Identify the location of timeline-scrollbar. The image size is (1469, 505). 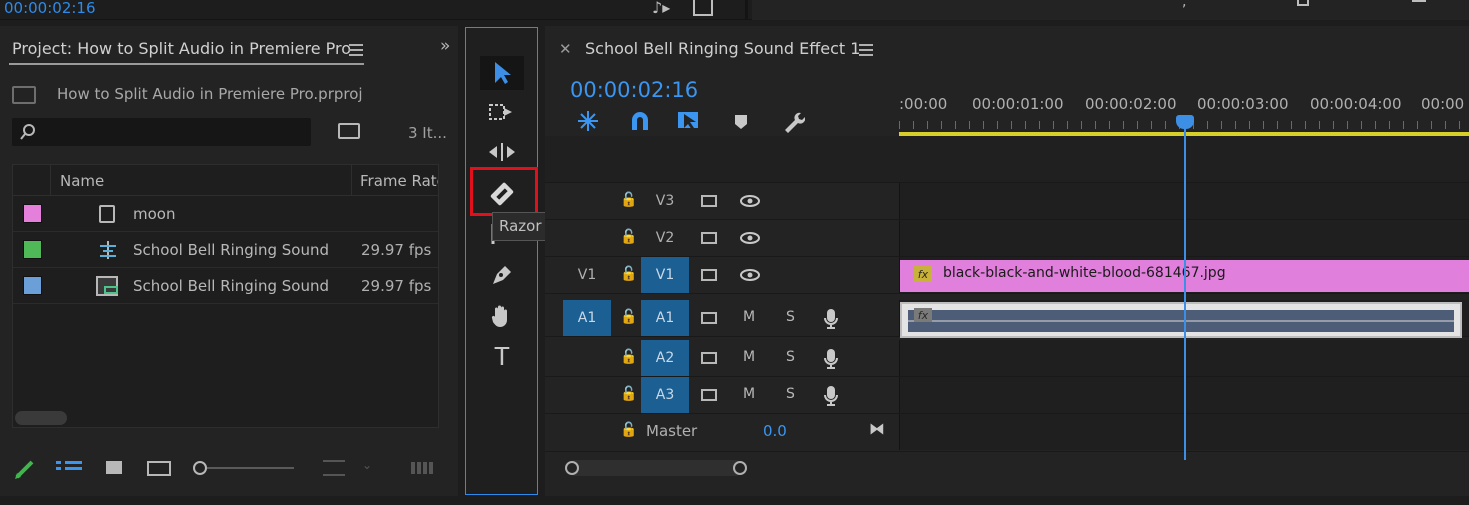
(655, 468).